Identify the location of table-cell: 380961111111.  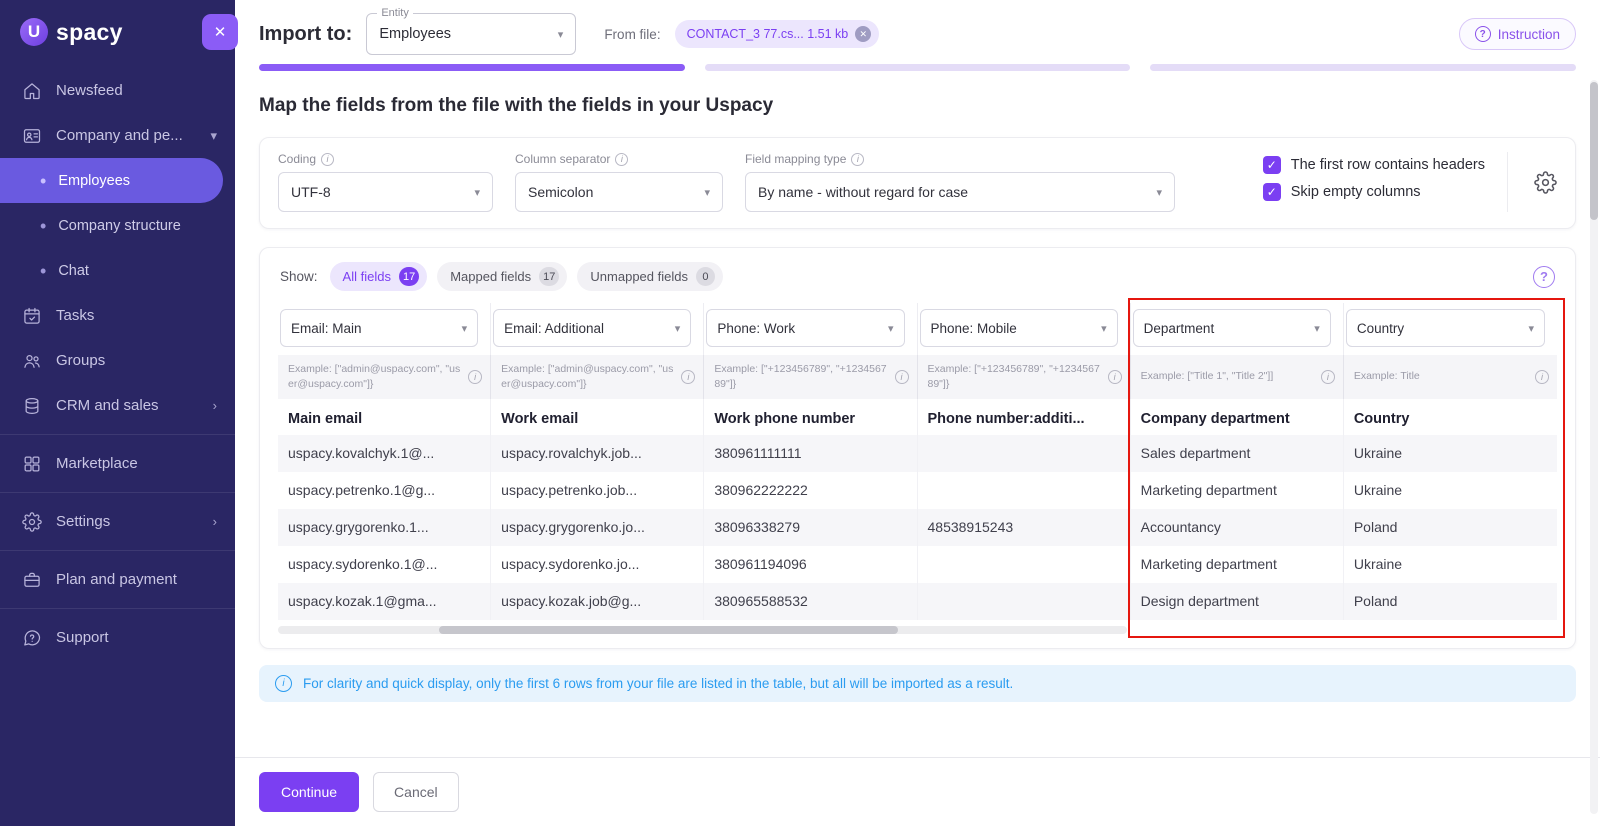
(811, 453).